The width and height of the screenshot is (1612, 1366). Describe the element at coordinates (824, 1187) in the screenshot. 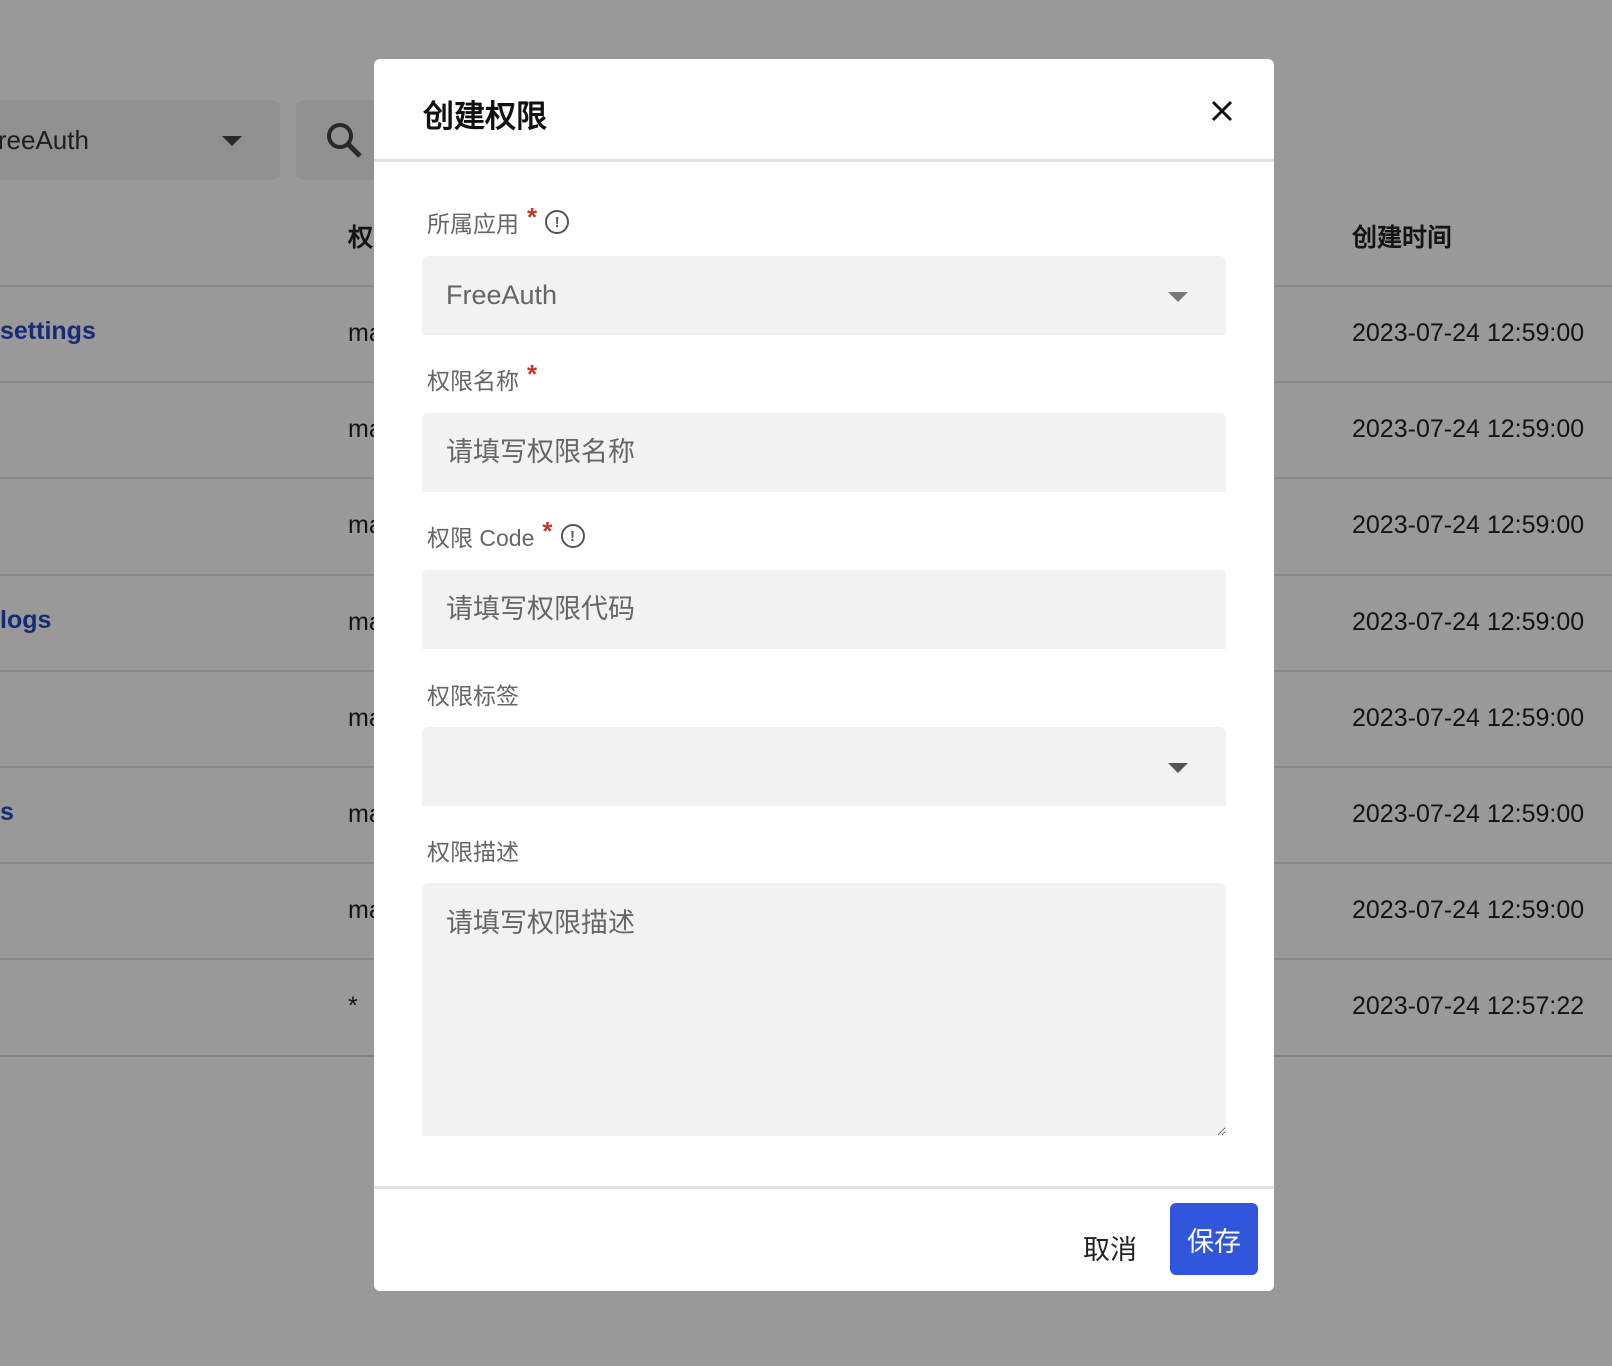

I see `dialog-footer-divider` at that location.